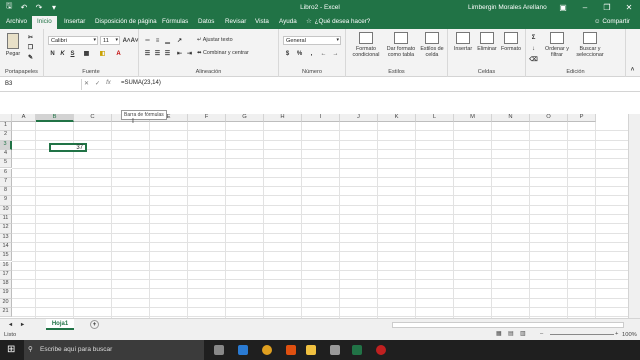 The height and width of the screenshot is (360, 640). What do you see at coordinates (397, 118) in the screenshot?
I see `column-header-k: K` at bounding box center [397, 118].